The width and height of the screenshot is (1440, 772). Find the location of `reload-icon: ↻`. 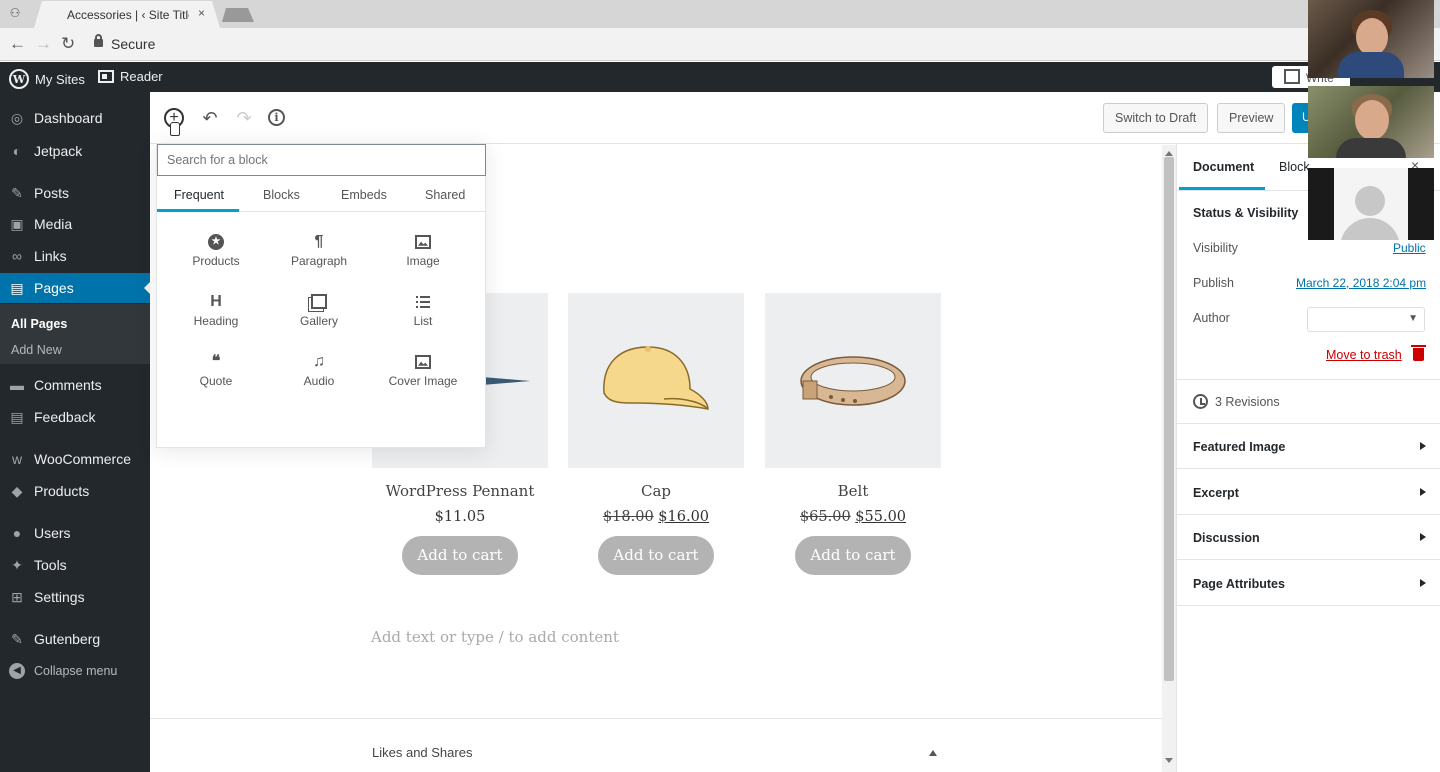

reload-icon: ↻ is located at coordinates (68, 44).